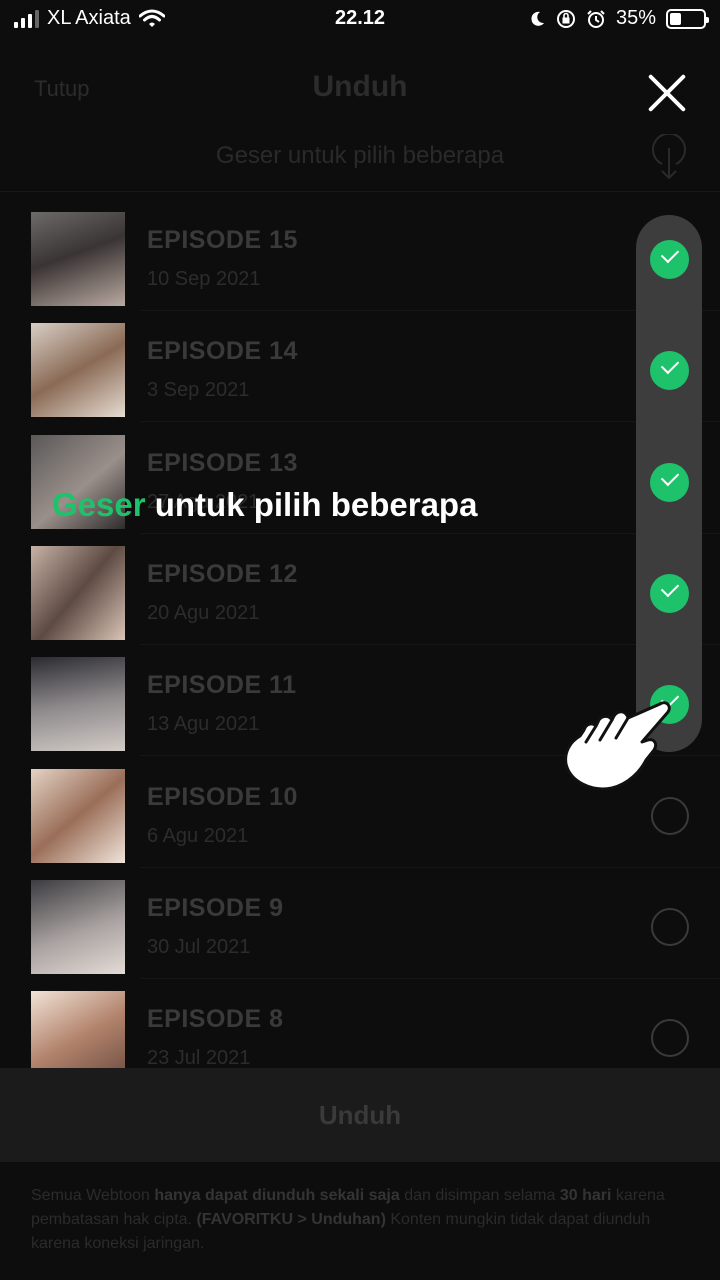  I want to click on moon-icon, so click(537, 18).